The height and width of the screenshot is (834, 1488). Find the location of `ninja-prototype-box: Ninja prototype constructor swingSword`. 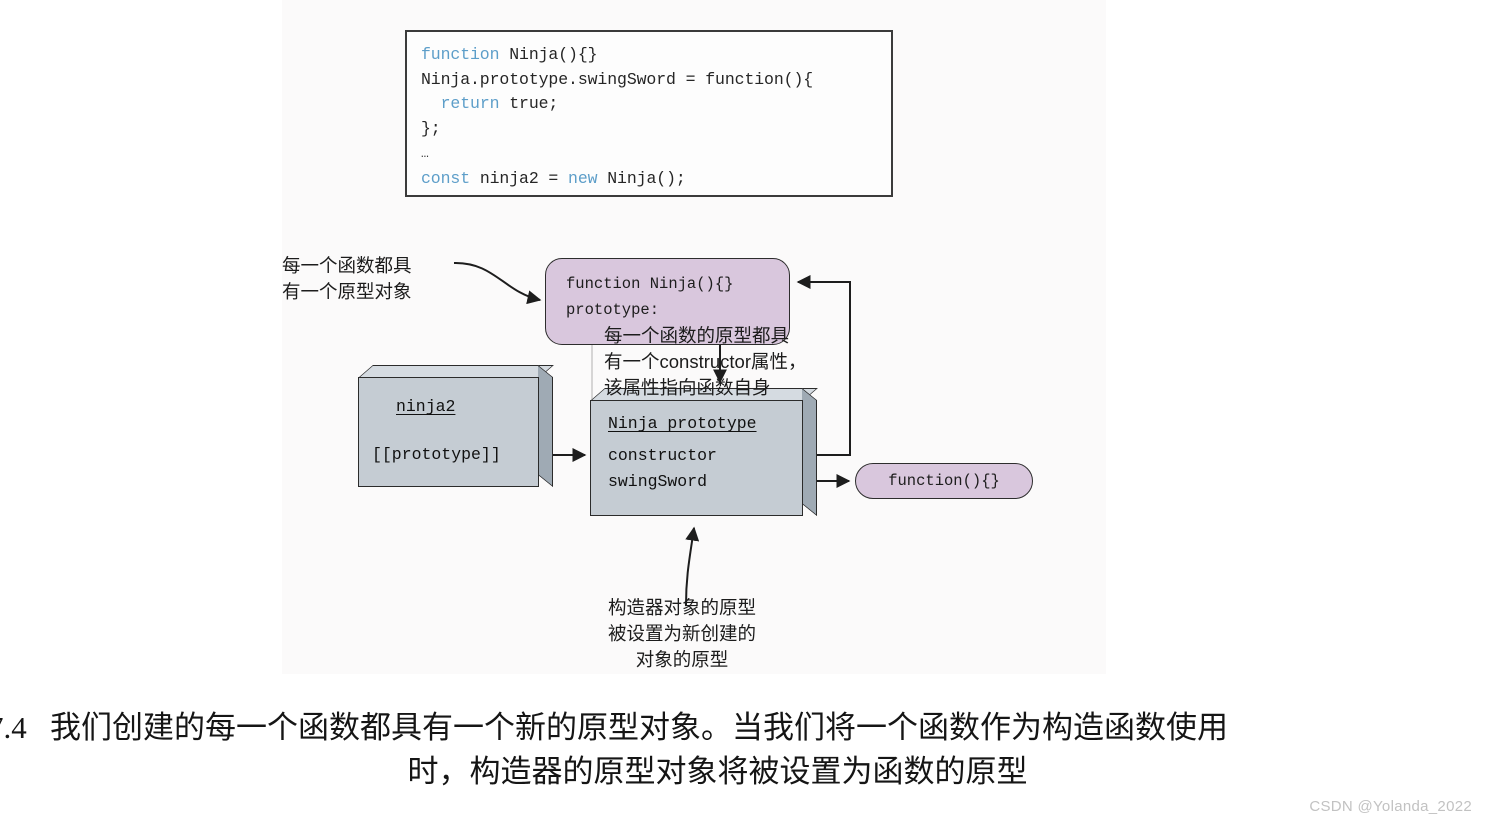

ninja-prototype-box: Ninja prototype constructor swingSword is located at coordinates (704, 452).